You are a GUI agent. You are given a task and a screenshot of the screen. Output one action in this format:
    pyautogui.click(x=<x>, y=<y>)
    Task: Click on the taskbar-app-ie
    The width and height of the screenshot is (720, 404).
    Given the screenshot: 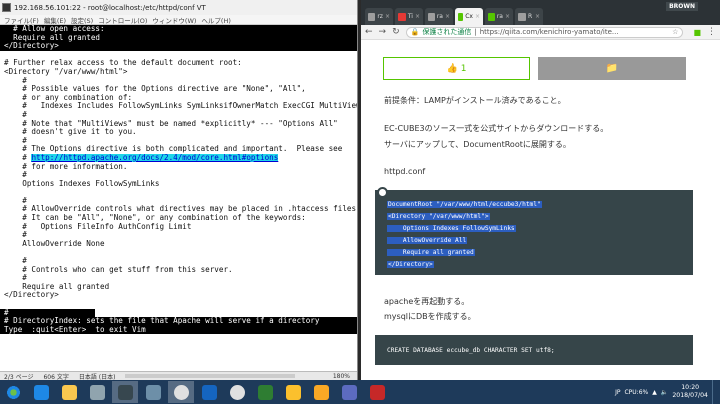 What is the action you would take?
    pyautogui.click(x=41, y=392)
    